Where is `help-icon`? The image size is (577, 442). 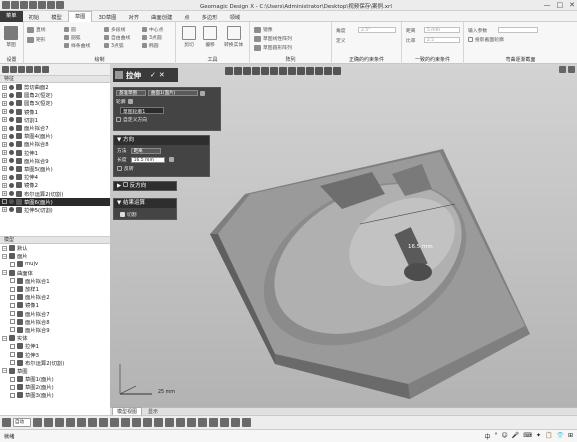
help-icon is located at coordinates (45, 69).